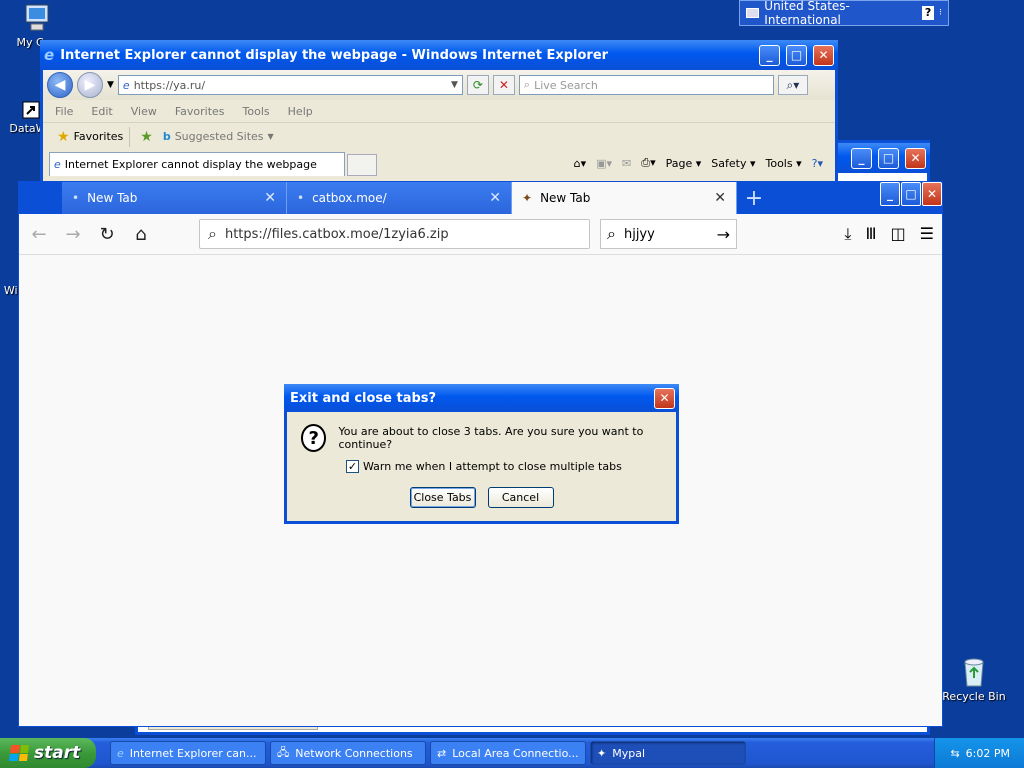  Describe the element at coordinates (362, 165) in the screenshot. I see `ie-new-tab-button` at that location.